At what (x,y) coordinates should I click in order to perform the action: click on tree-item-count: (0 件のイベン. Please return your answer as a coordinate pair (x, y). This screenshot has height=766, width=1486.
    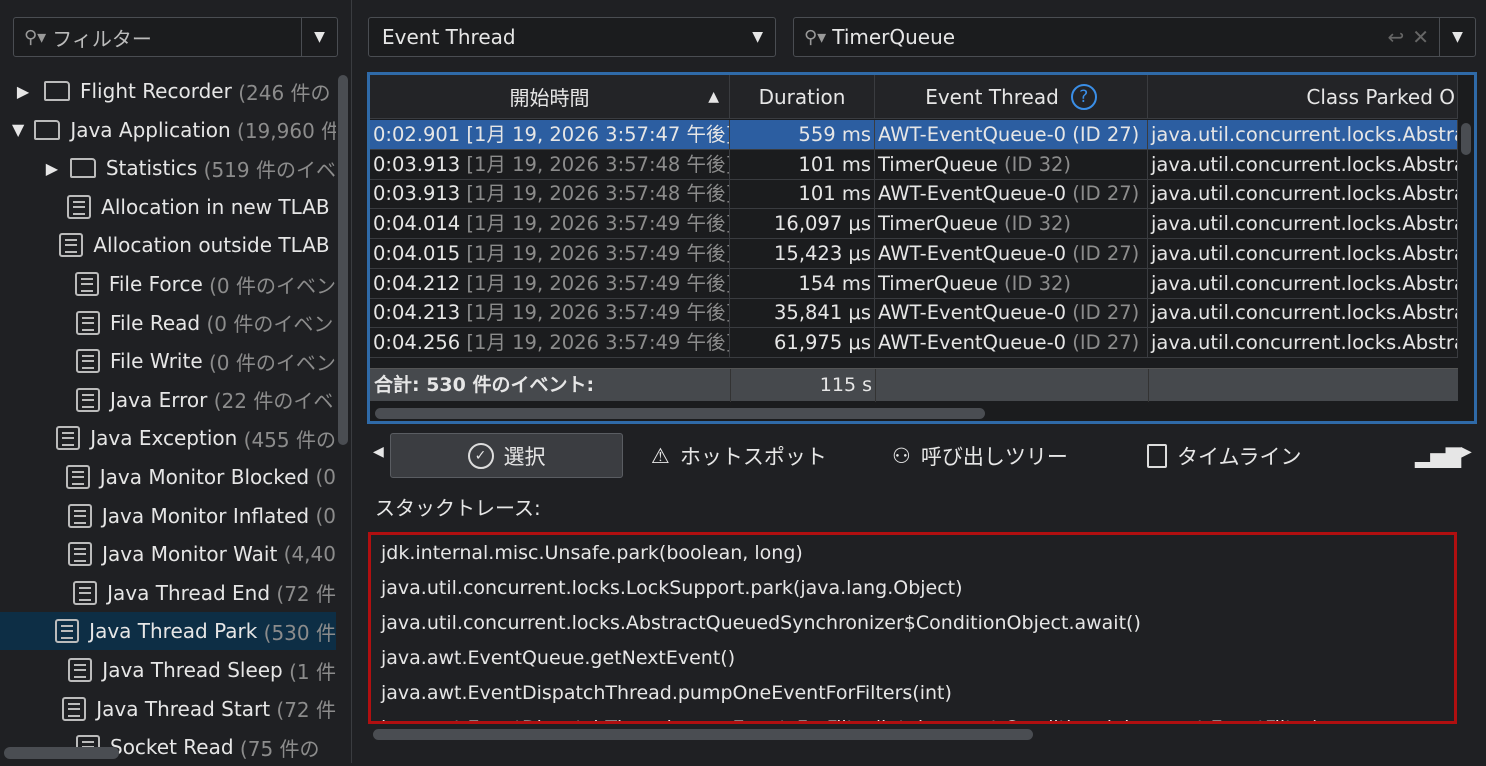
    Looking at the image, I should click on (272, 362).